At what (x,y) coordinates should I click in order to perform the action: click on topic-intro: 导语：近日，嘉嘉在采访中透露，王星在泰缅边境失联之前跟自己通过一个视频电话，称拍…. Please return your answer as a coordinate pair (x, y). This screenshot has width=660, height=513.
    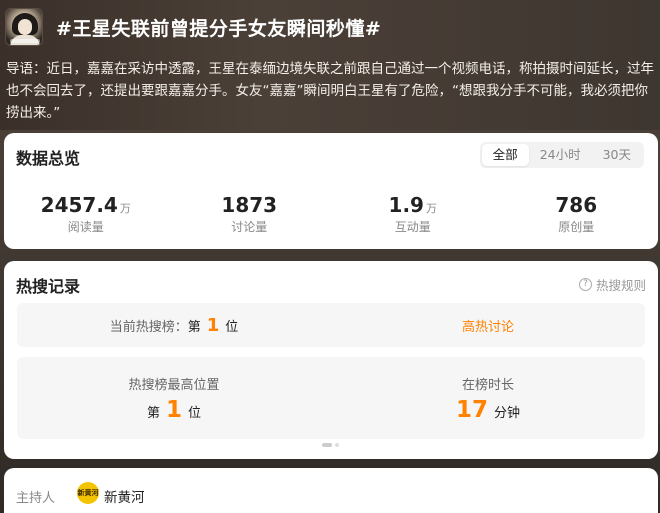
    Looking at the image, I should click on (330, 91).